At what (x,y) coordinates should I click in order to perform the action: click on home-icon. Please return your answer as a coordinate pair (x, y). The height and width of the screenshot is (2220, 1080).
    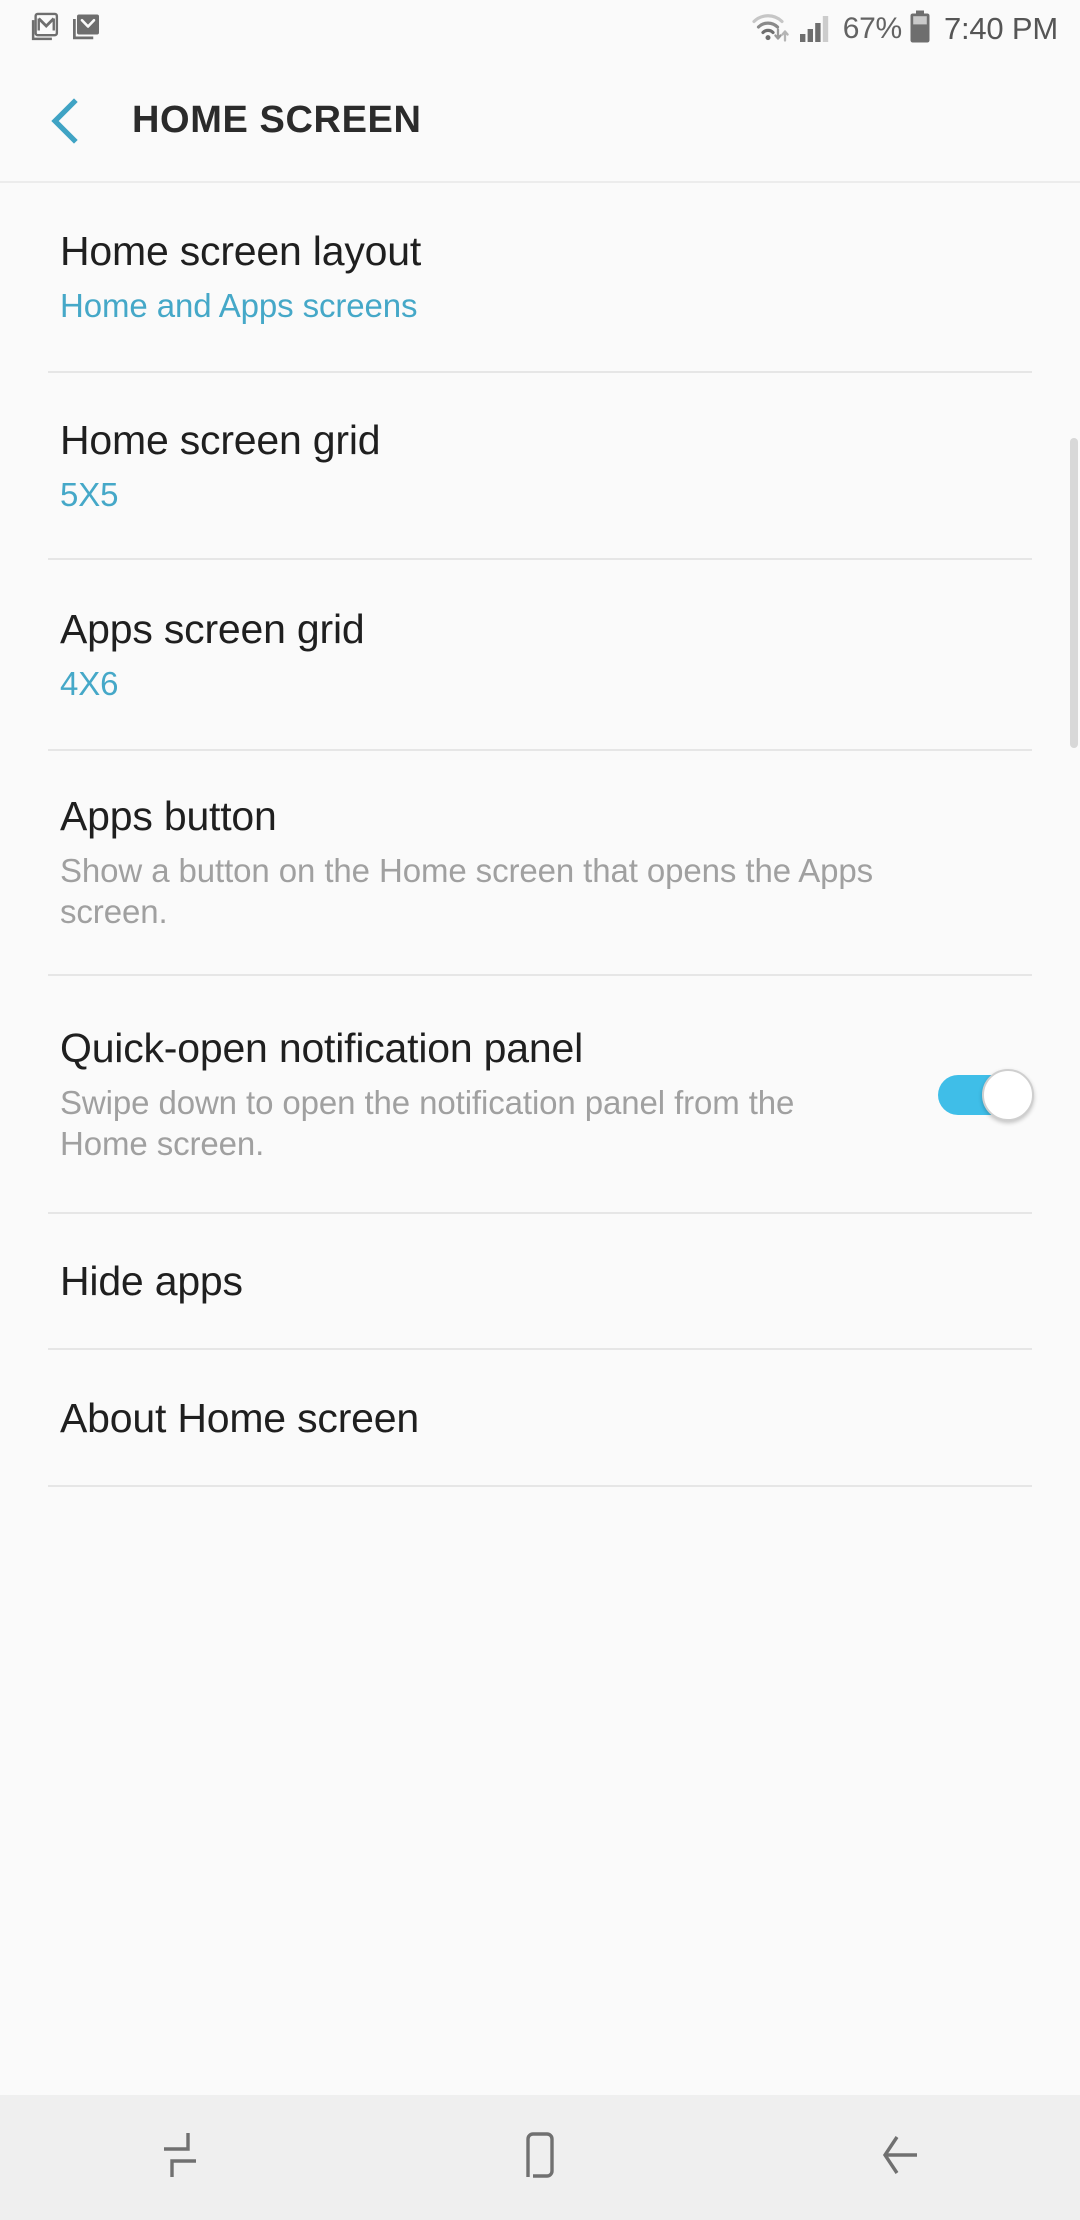
    Looking at the image, I should click on (540, 2157).